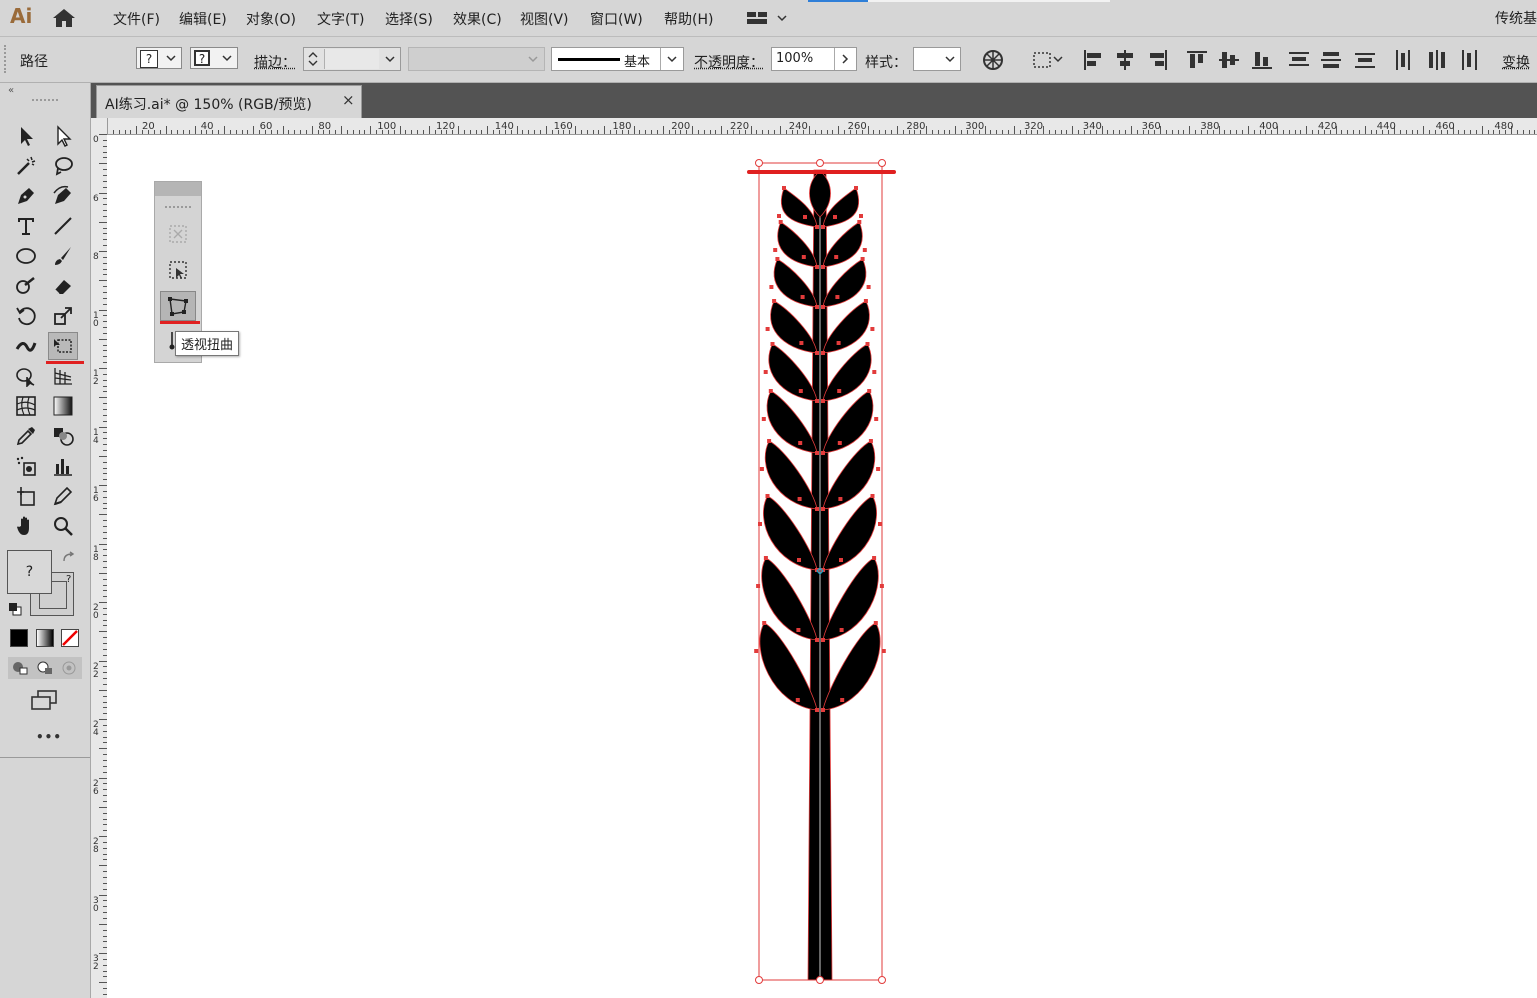 The width and height of the screenshot is (1537, 998). I want to click on flyout-titlebar, so click(178, 189).